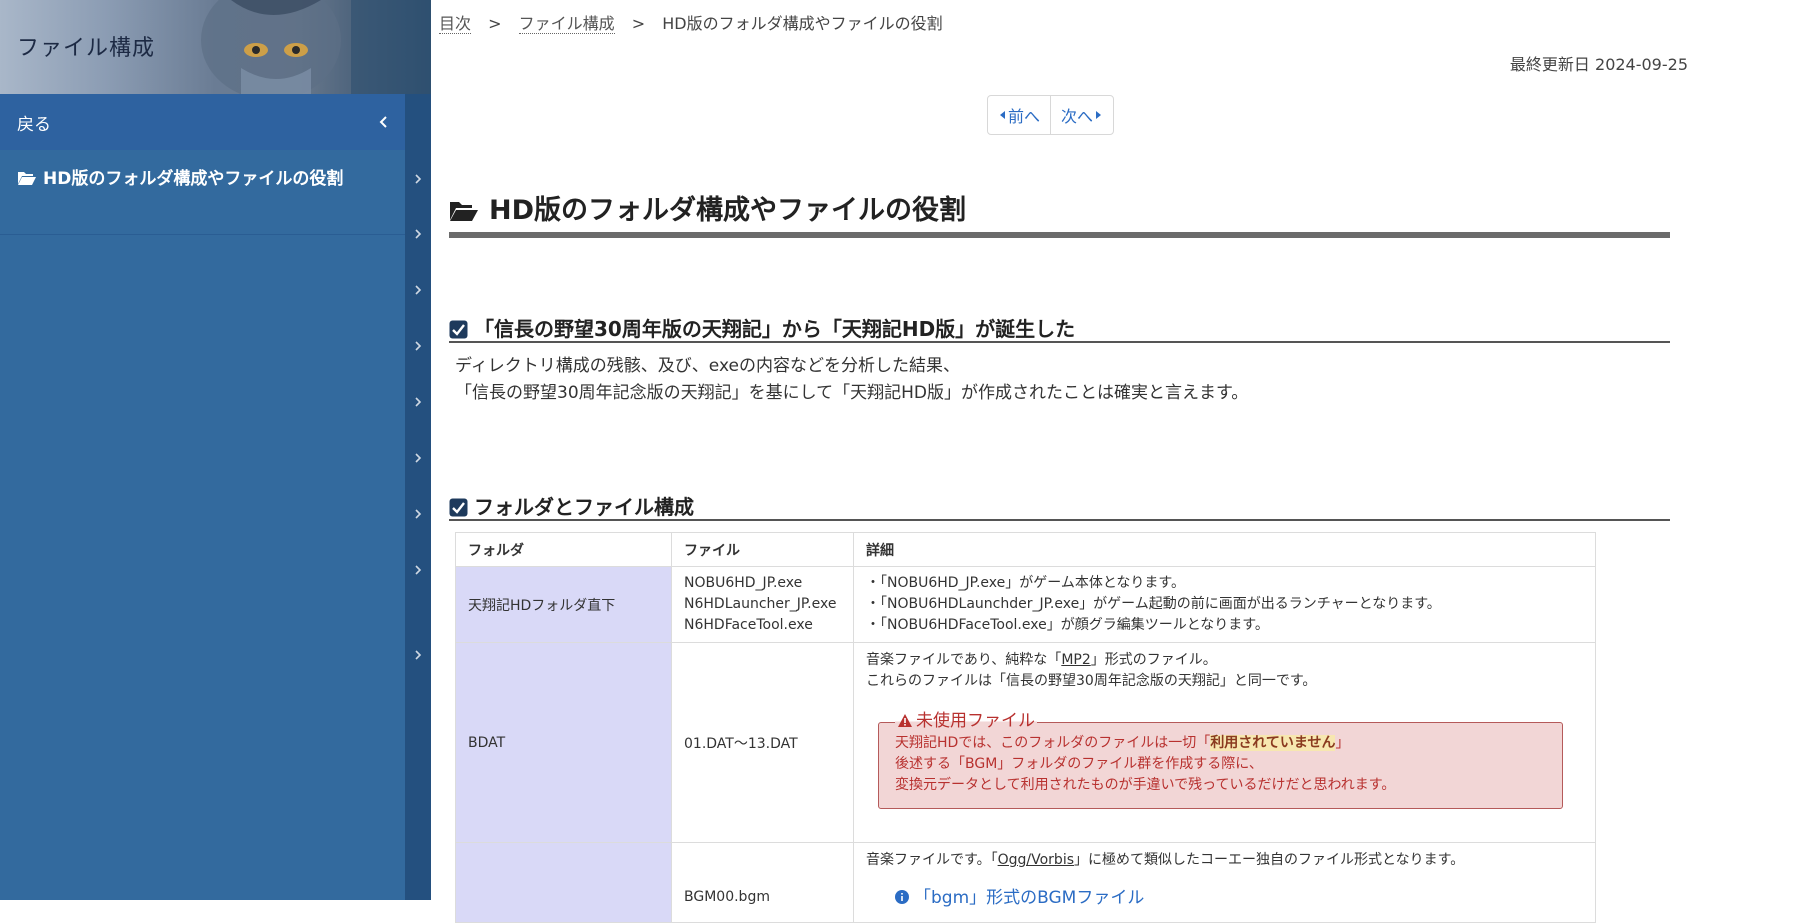 This screenshot has height=923, width=1800. I want to click on section-heading-origin: 「信長の野望30周年版の天翔記」から「天翔記HD版」が誕生した, so click(1059, 327).